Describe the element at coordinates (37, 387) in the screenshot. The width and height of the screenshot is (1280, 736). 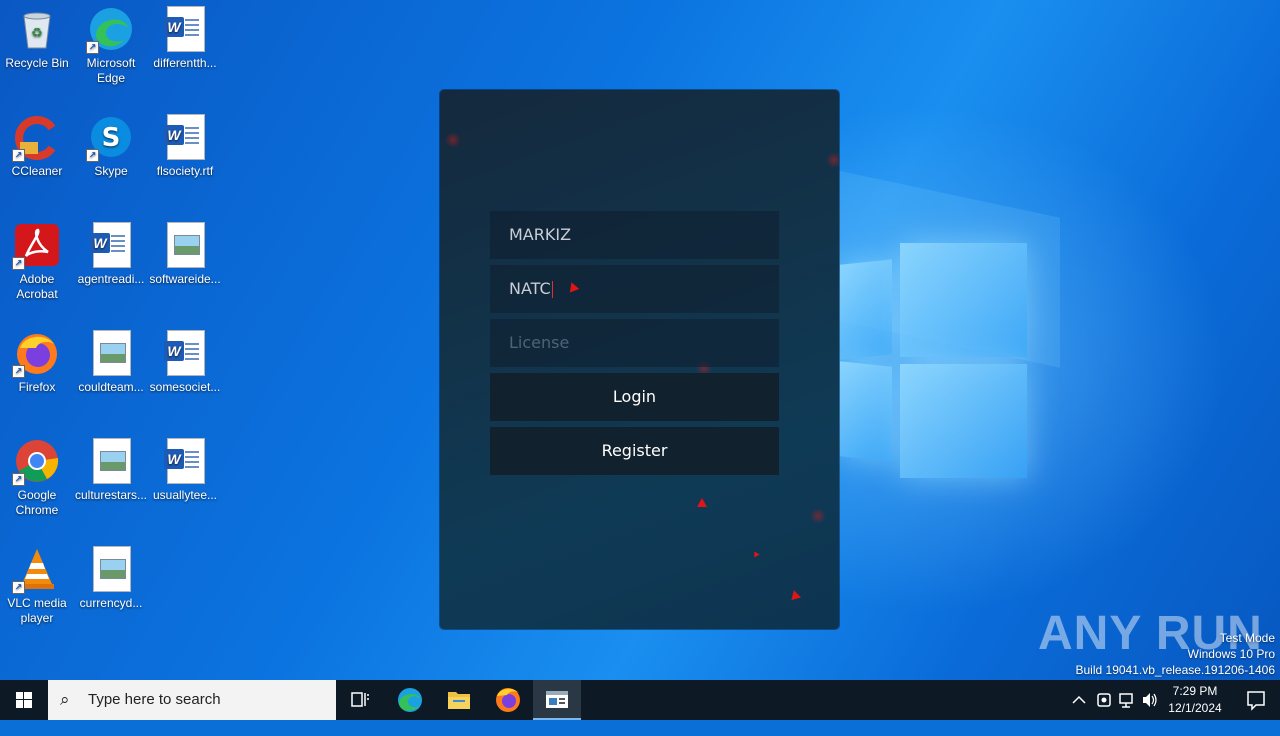
I see `icon-label: Firefox` at that location.